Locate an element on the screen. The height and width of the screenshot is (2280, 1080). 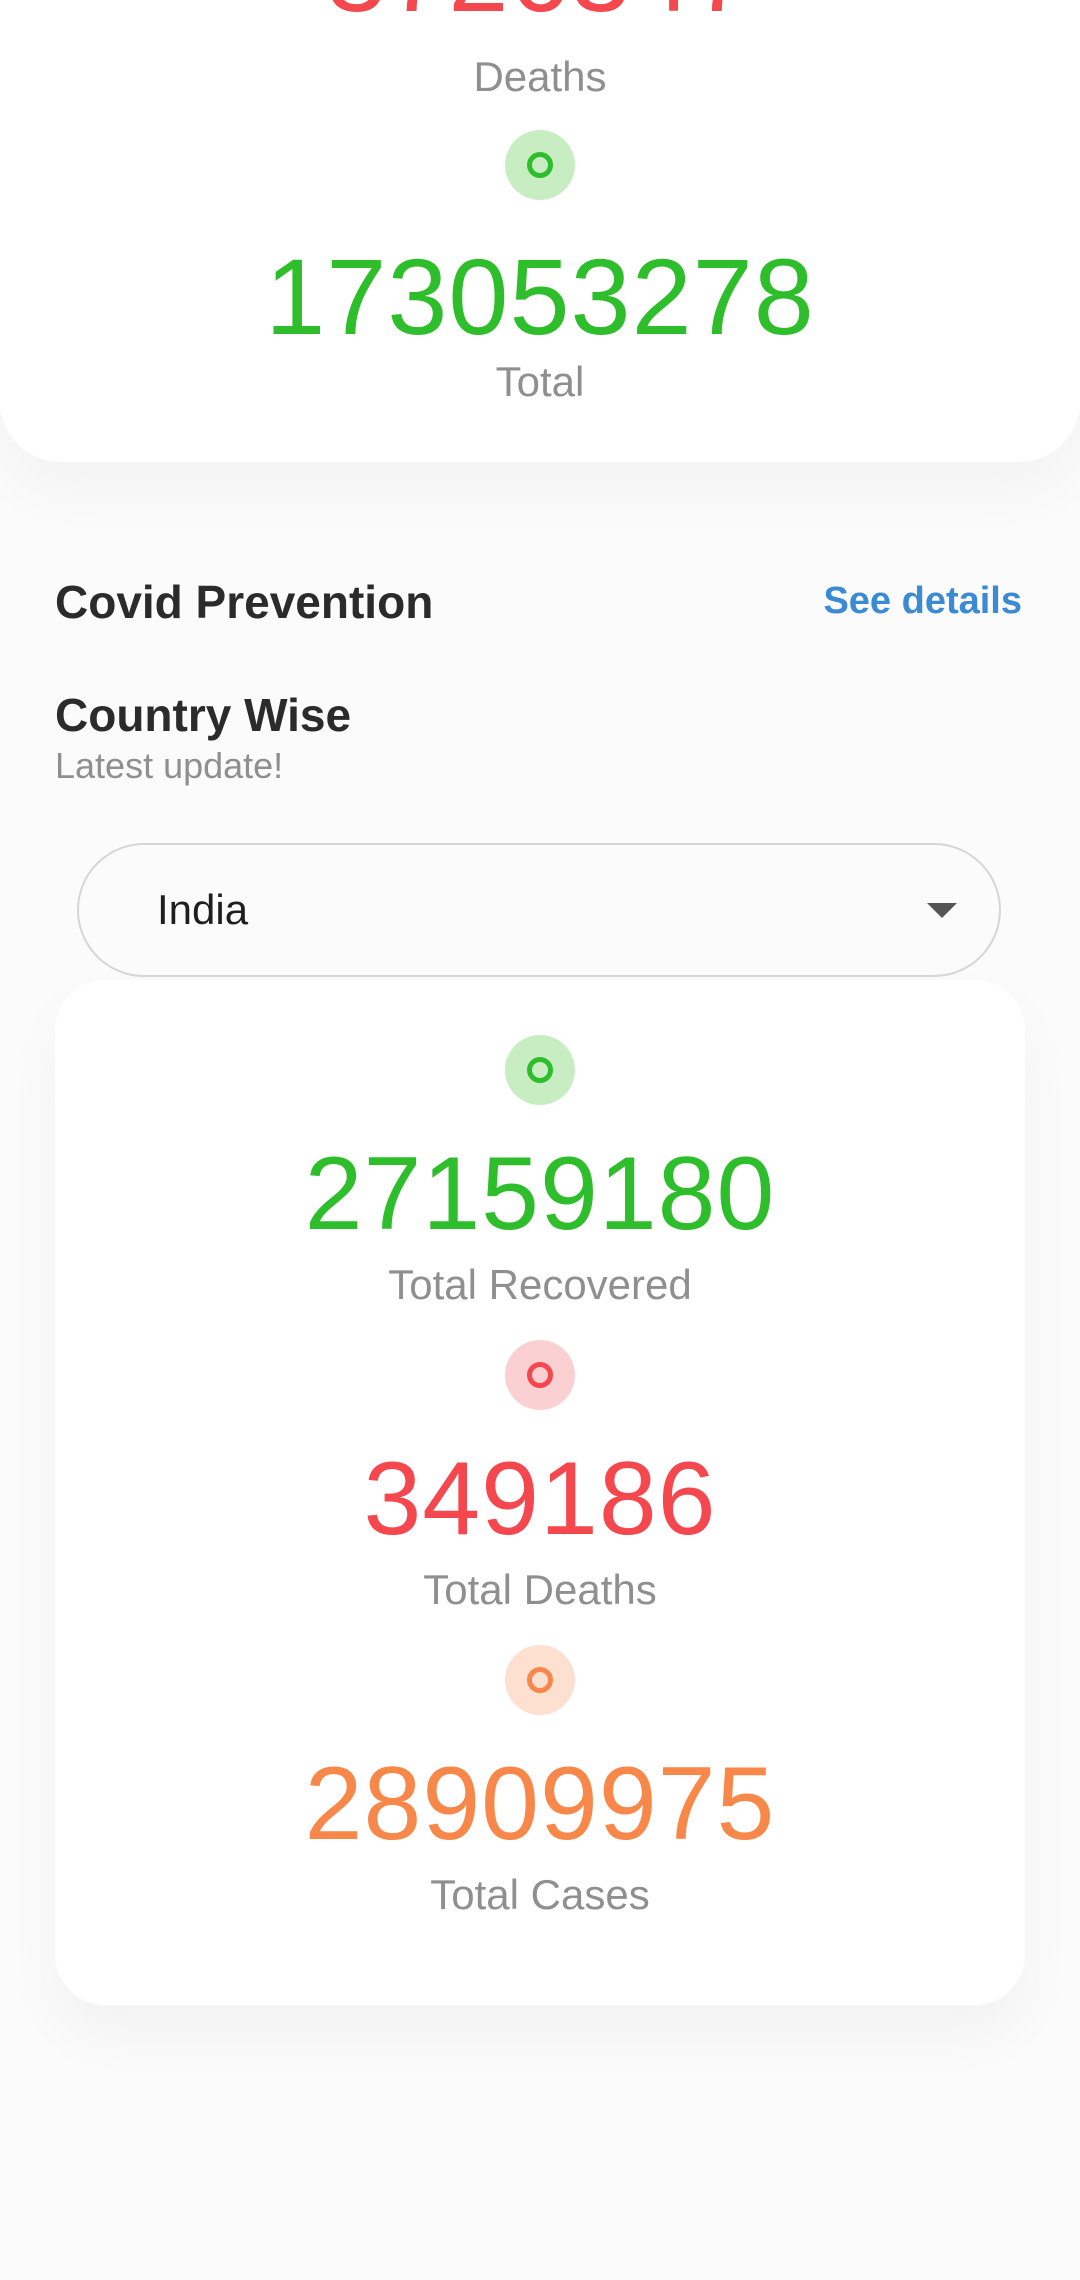
total-deaths-value: 349186 is located at coordinates (540, 1499).